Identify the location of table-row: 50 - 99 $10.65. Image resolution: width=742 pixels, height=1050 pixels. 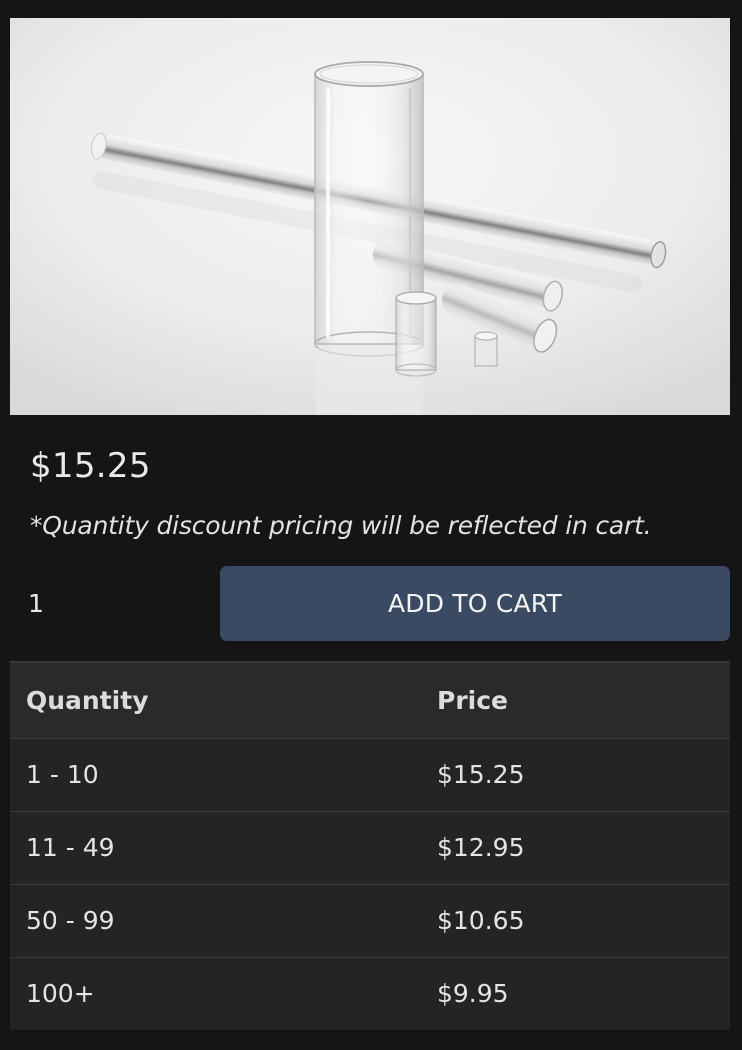
(370, 920).